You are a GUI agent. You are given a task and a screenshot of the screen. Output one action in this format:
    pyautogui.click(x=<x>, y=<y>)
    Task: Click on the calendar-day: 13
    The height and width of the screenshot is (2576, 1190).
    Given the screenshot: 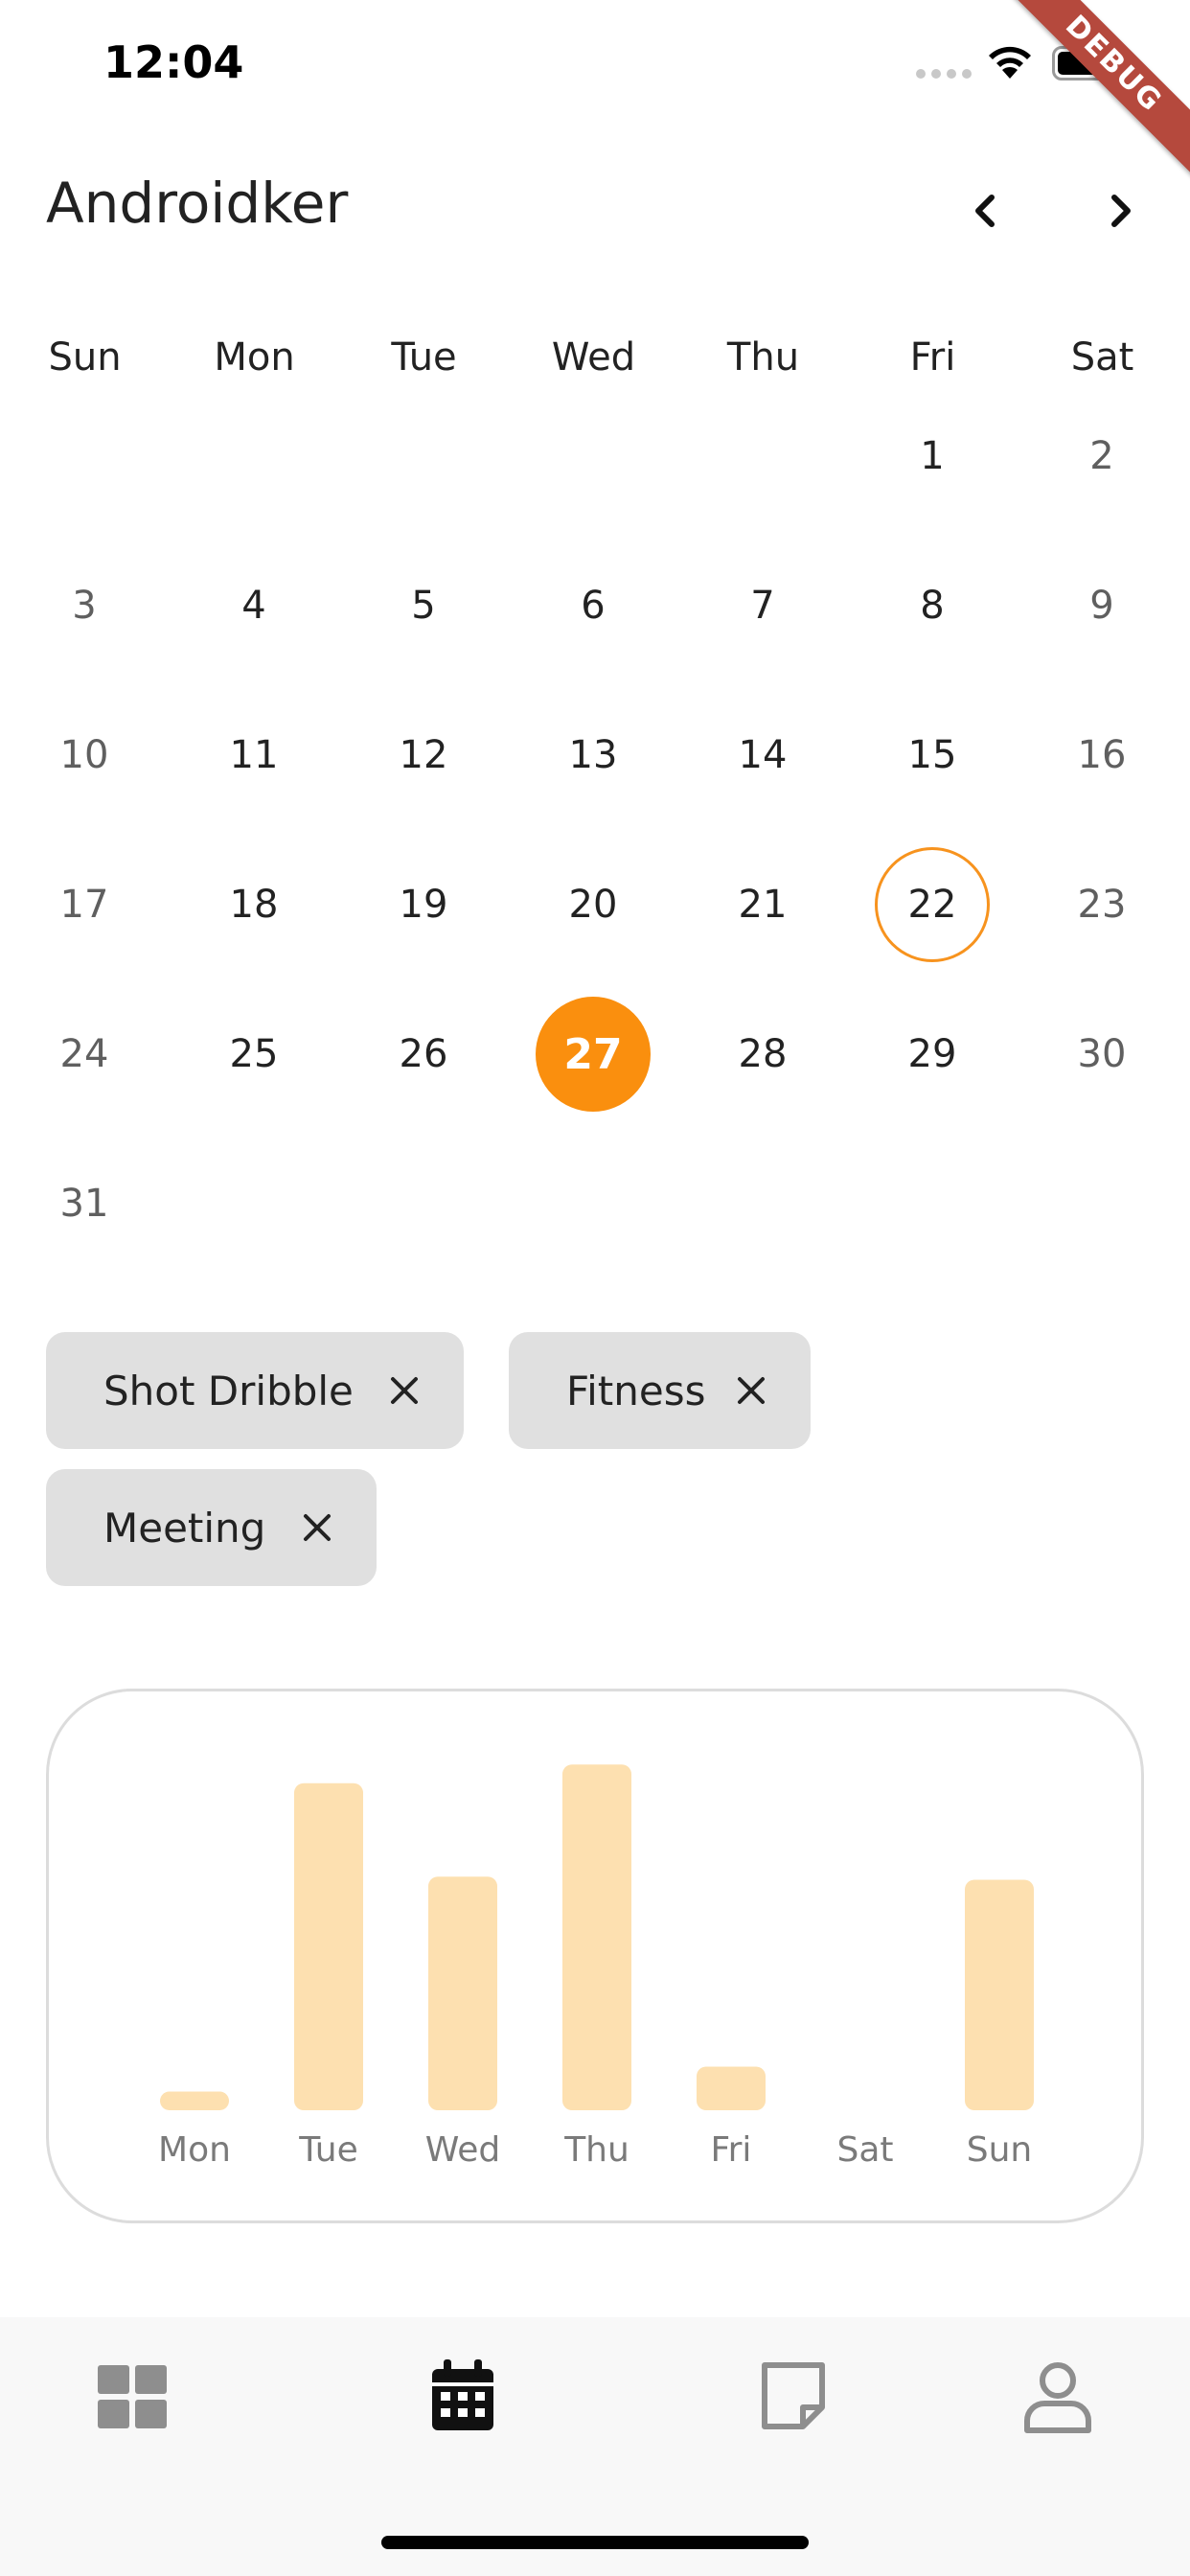 What is the action you would take?
    pyautogui.click(x=593, y=755)
    